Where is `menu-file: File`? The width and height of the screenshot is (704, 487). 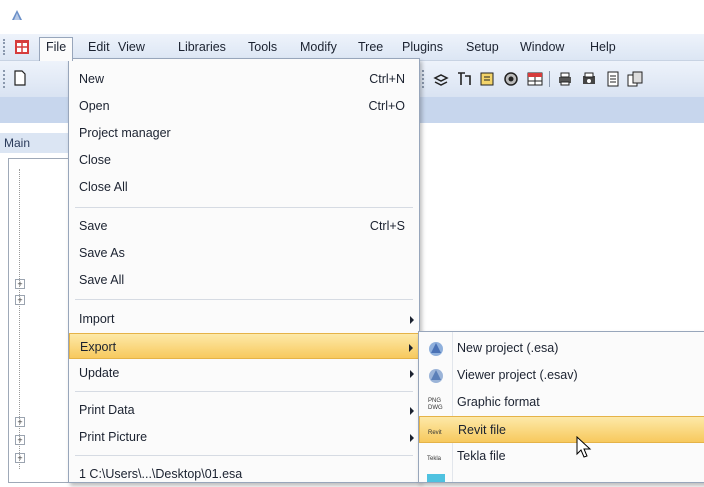 menu-file: File is located at coordinates (56, 49).